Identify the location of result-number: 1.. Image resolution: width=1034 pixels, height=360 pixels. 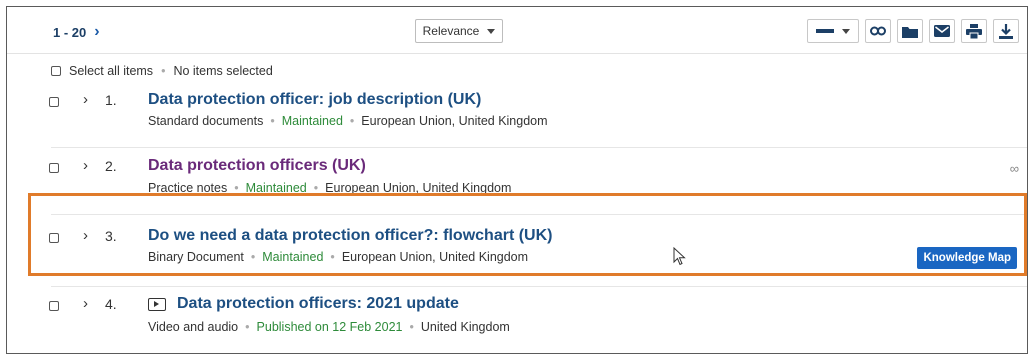
(111, 100).